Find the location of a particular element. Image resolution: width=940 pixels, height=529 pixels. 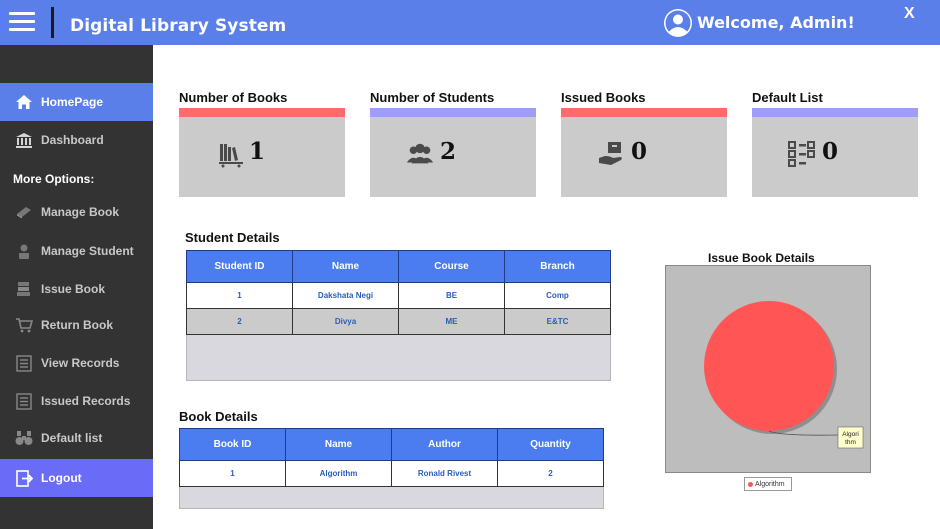

header-divider is located at coordinates (52, 22).